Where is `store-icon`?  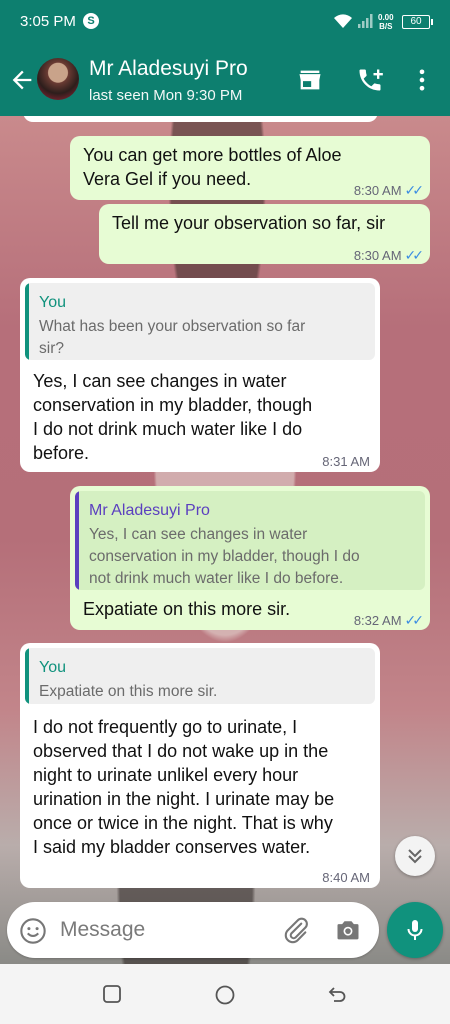
store-icon is located at coordinates (310, 80).